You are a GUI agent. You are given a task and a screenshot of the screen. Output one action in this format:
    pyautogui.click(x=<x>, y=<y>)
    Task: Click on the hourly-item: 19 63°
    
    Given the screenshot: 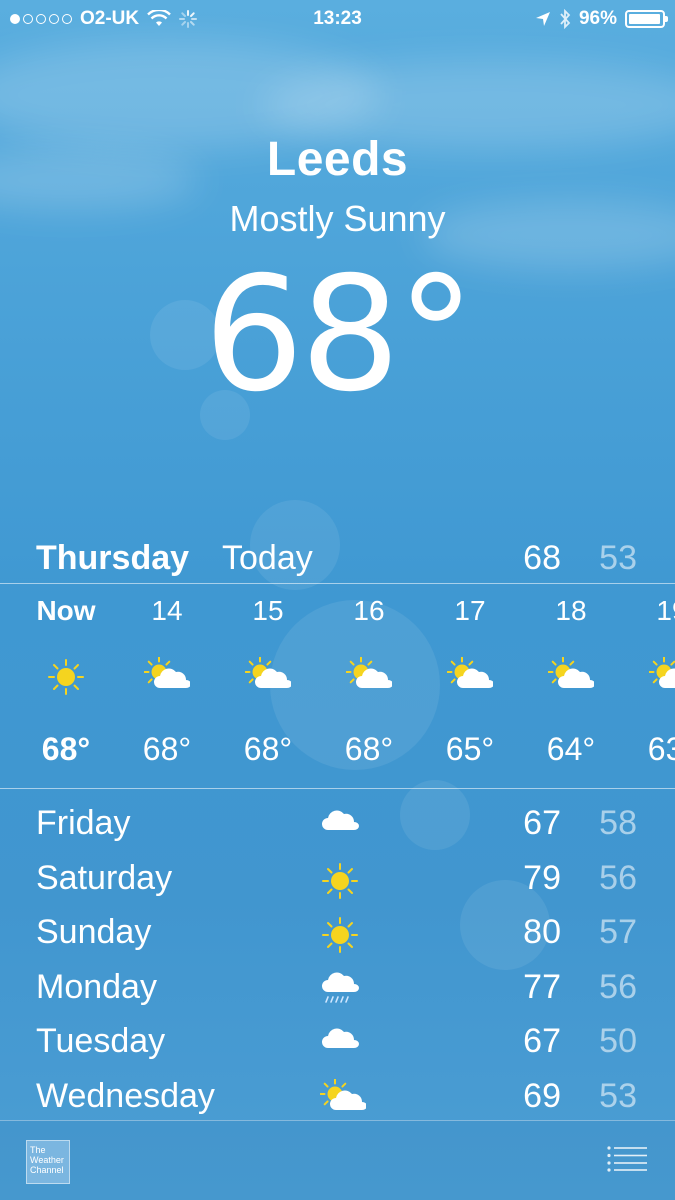 What is the action you would take?
    pyautogui.click(x=648, y=686)
    